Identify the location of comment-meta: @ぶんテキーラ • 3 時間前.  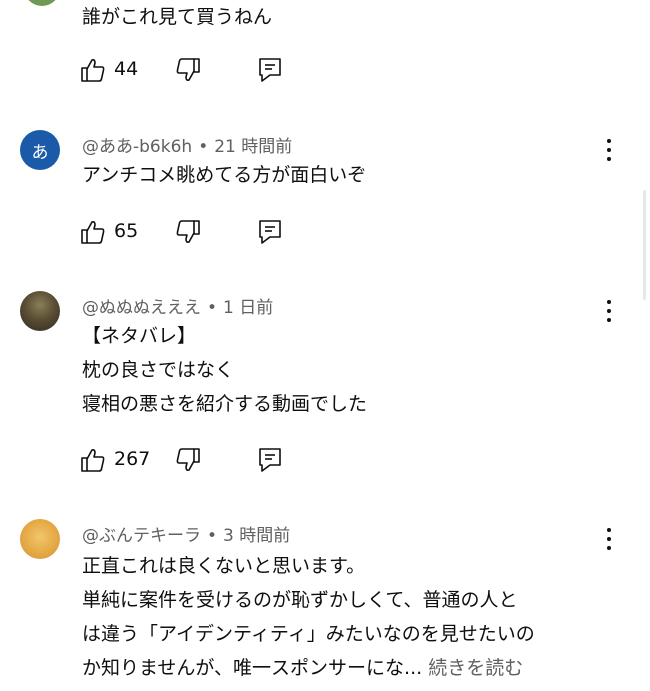
(186, 533).